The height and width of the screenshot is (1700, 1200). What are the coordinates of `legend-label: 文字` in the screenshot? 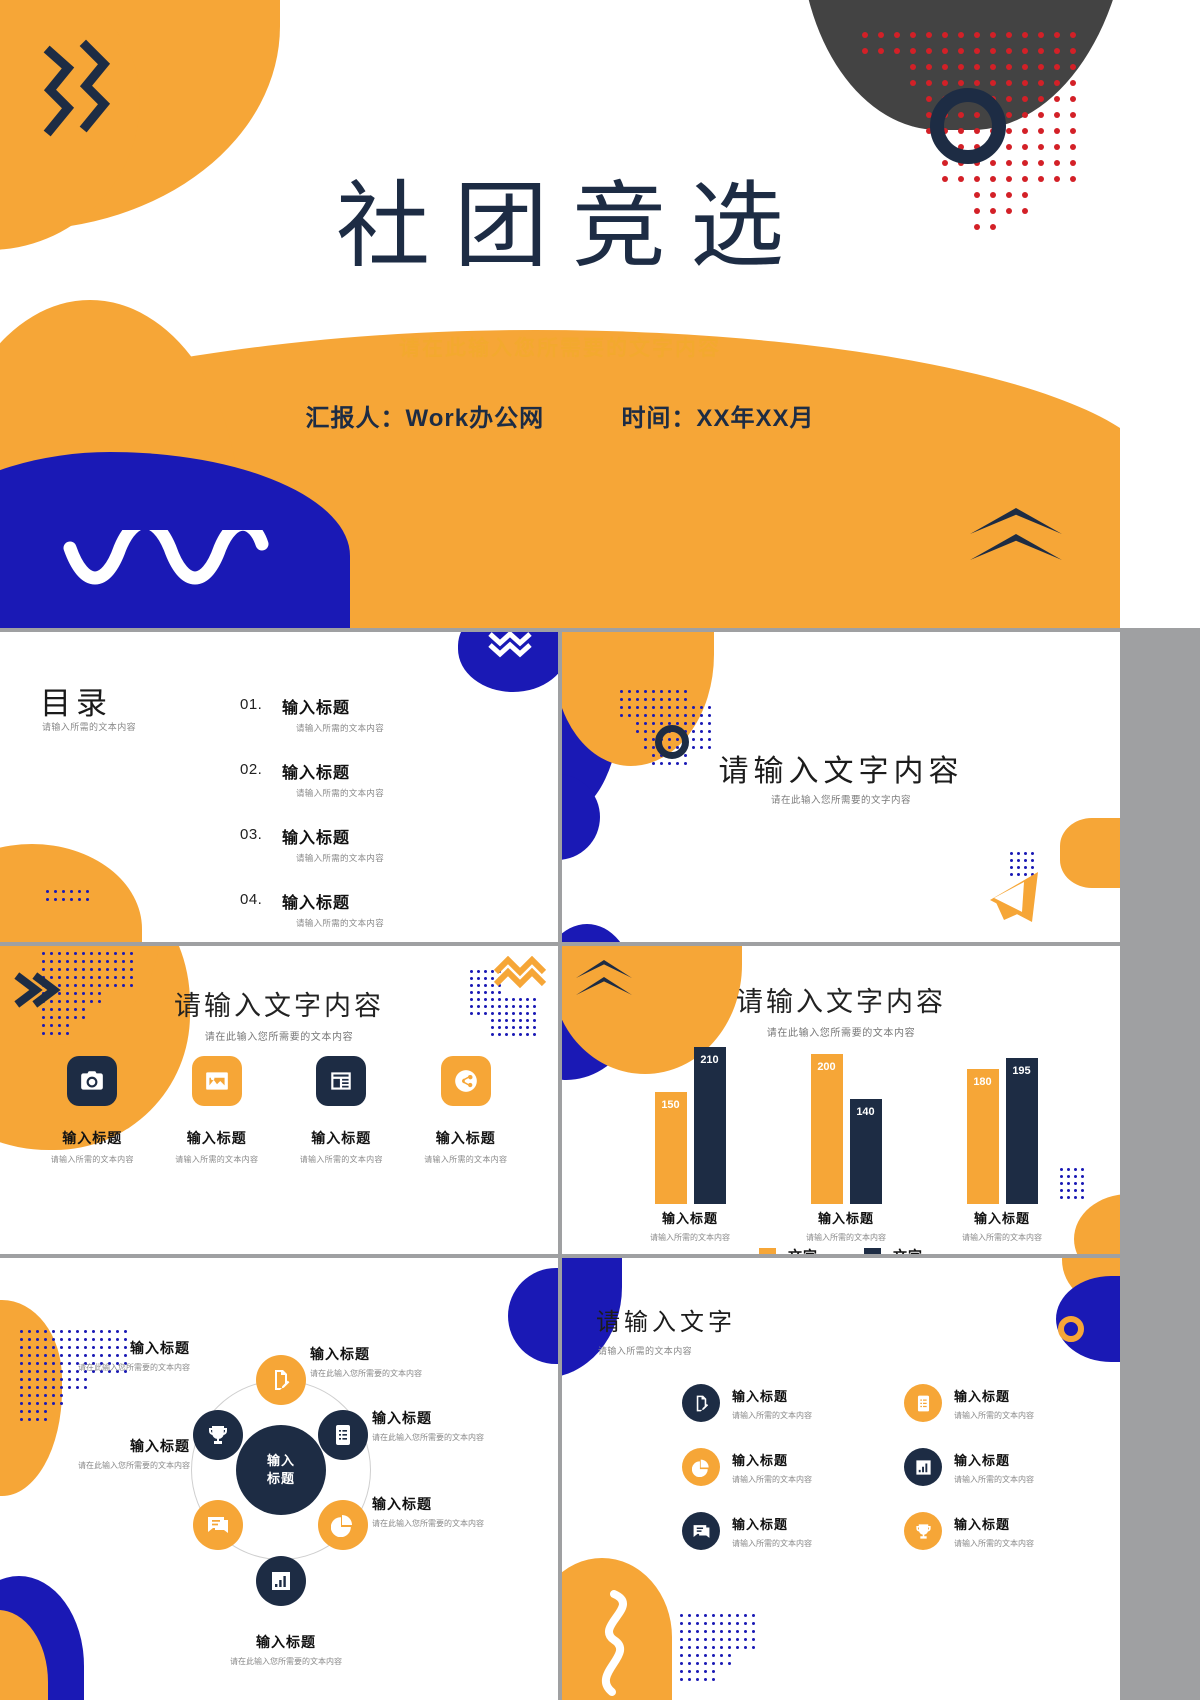 It's located at (803, 1250).